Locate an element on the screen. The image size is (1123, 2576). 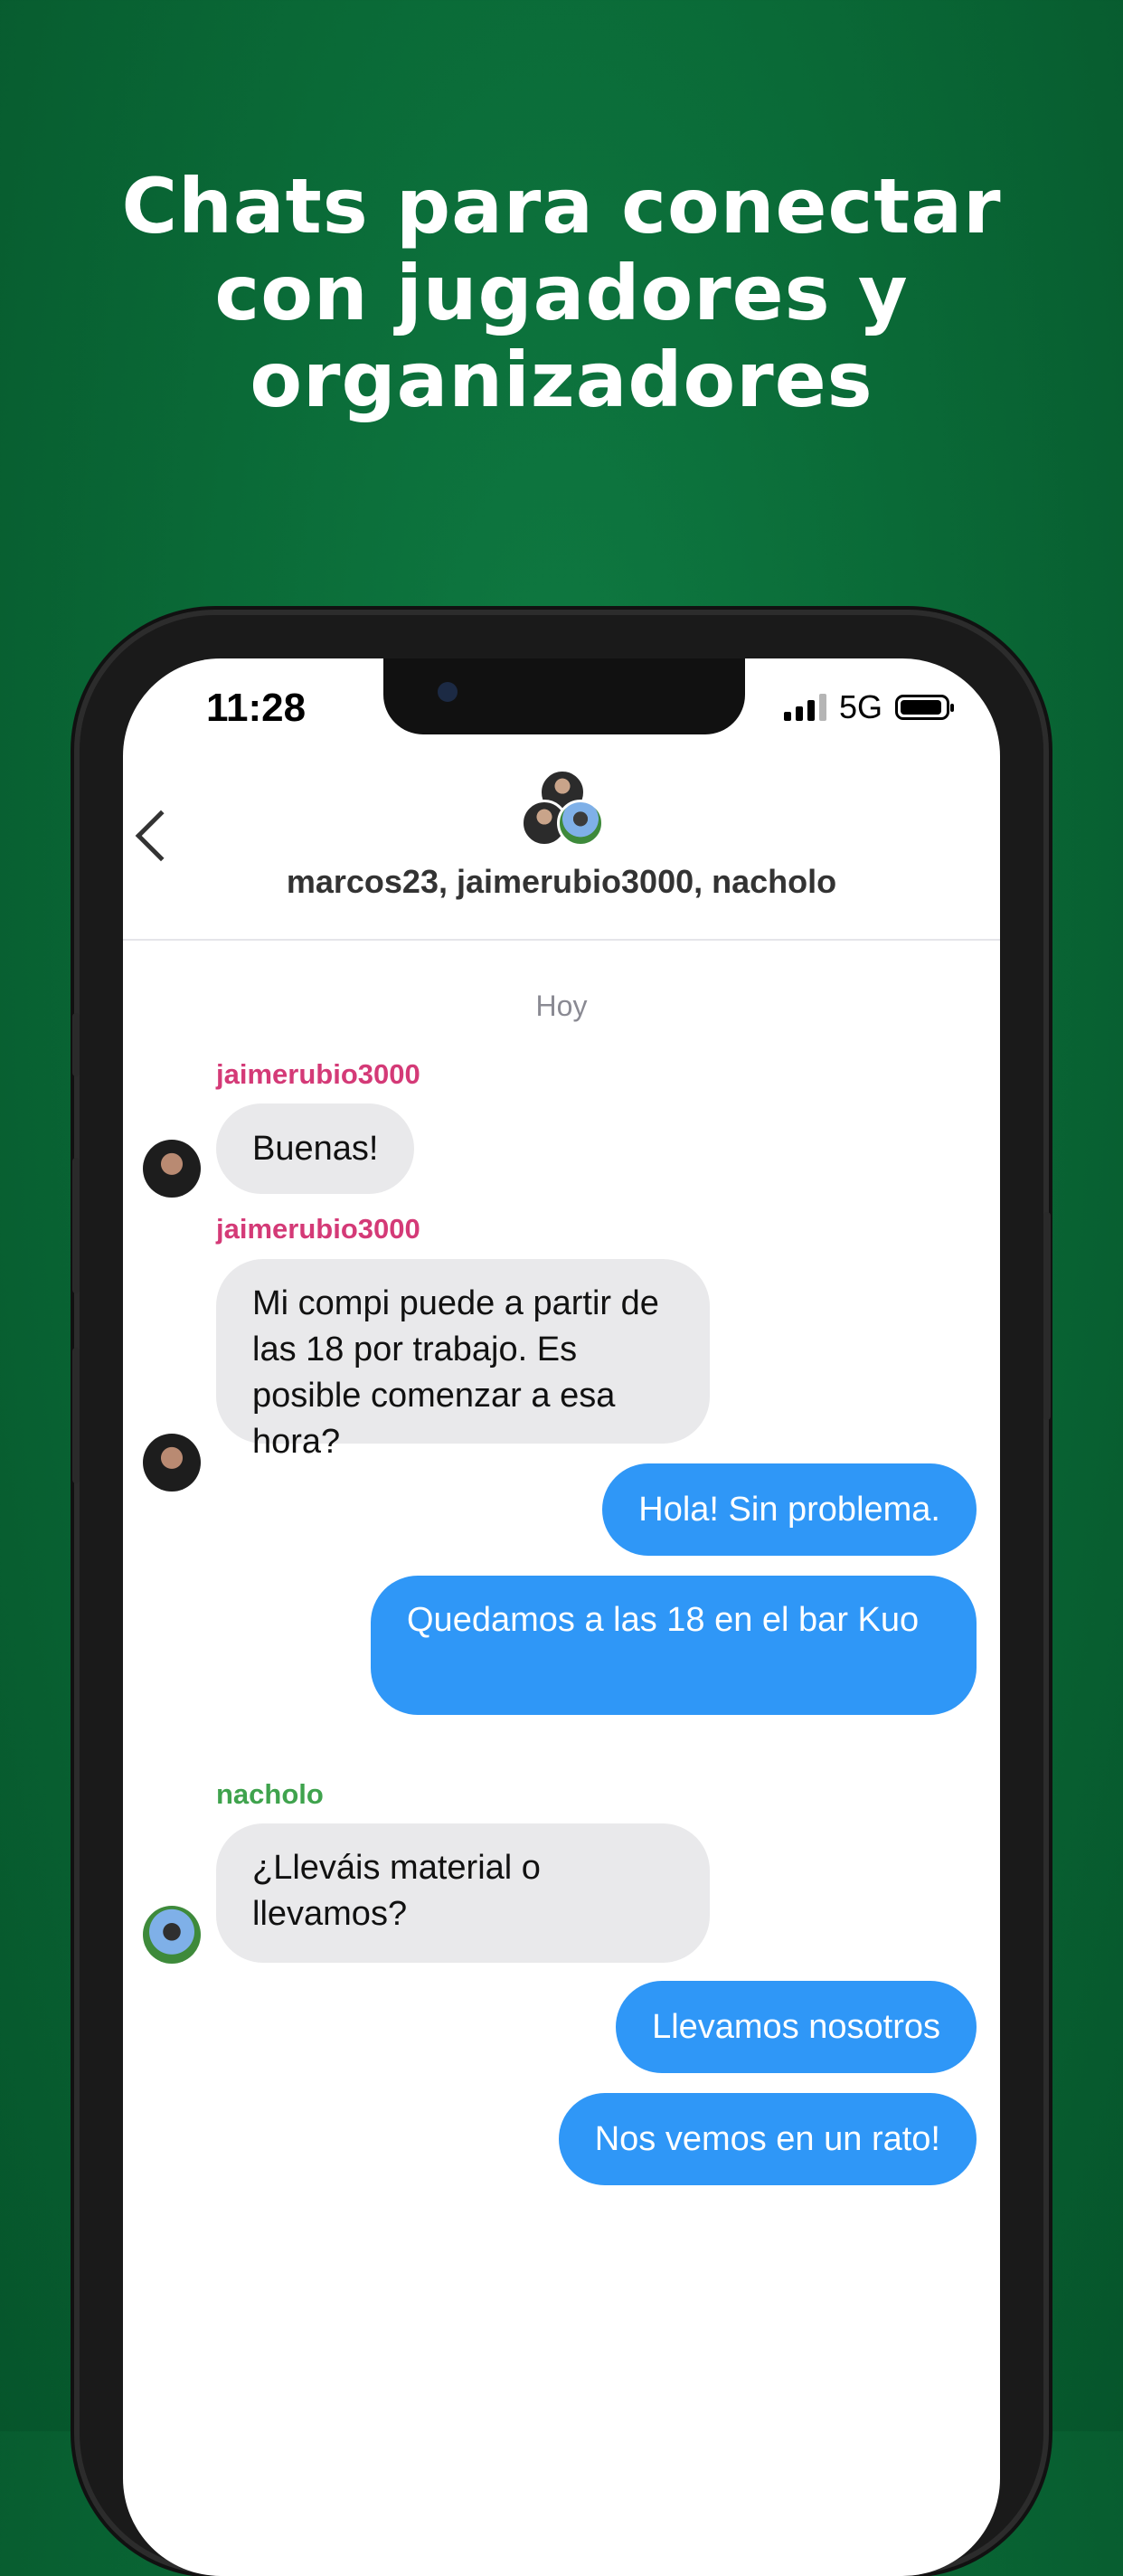
message-bubble-incoming: ¿Lleváis material o llevamos? is located at coordinates (463, 1893).